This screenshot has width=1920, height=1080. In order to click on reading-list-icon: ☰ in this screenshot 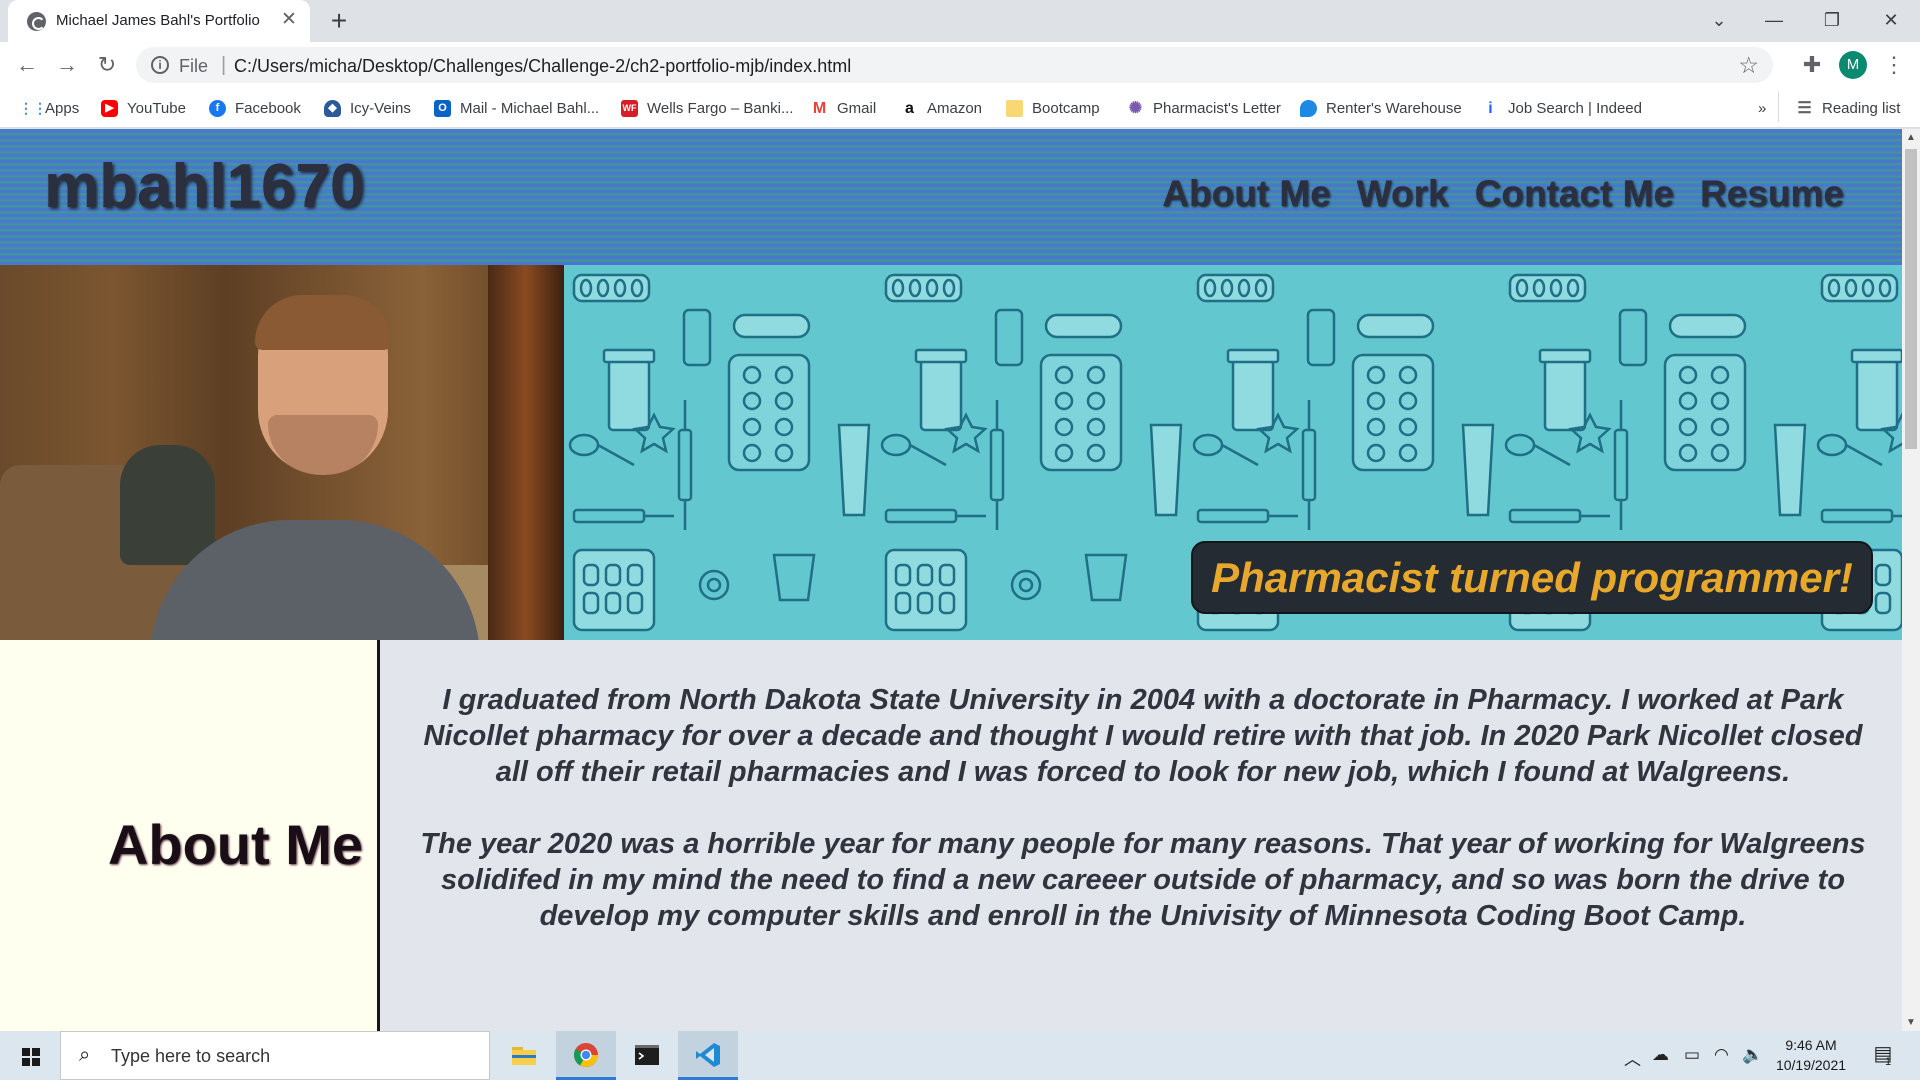, I will do `click(1804, 108)`.